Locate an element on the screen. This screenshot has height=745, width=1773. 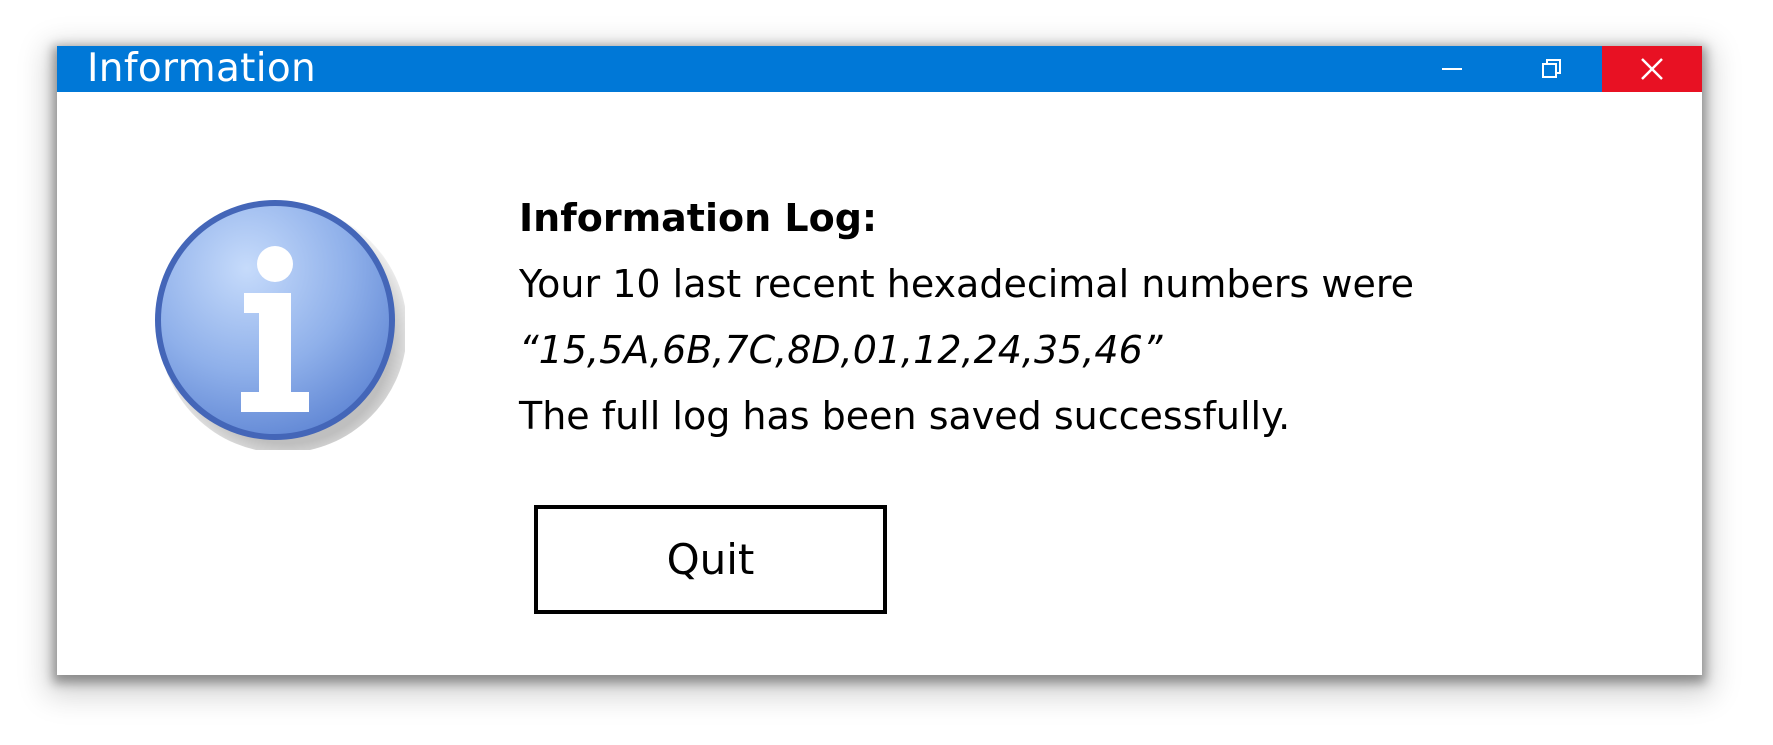
message-heading: Information Log: is located at coordinates (698, 218).